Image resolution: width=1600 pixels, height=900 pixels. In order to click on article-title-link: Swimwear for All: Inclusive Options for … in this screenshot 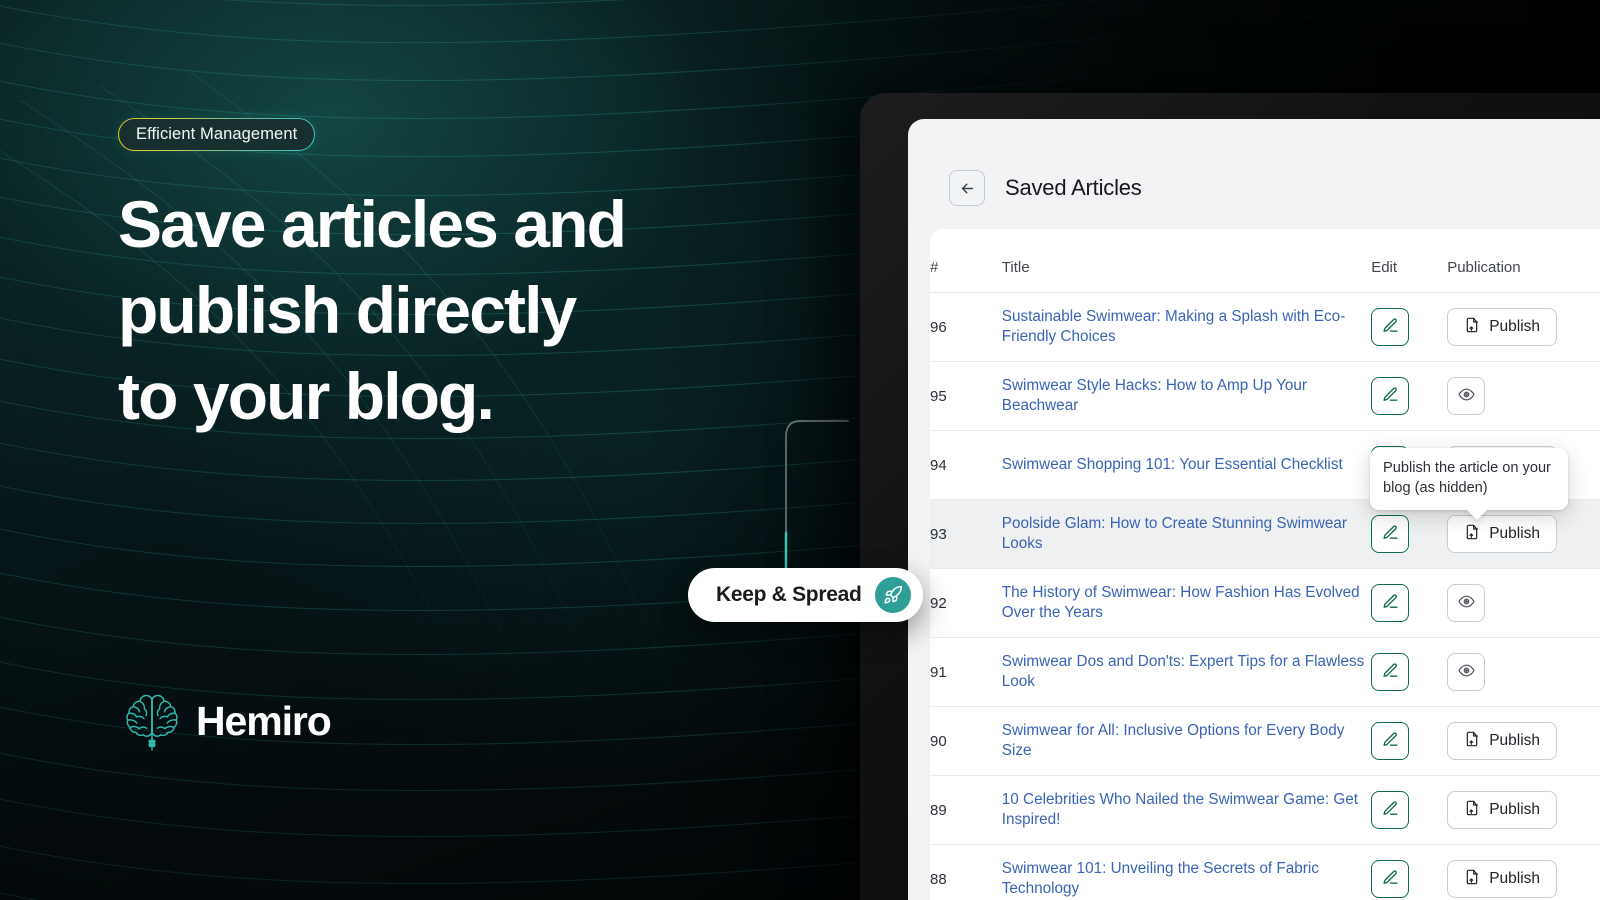, I will do `click(1186, 741)`.